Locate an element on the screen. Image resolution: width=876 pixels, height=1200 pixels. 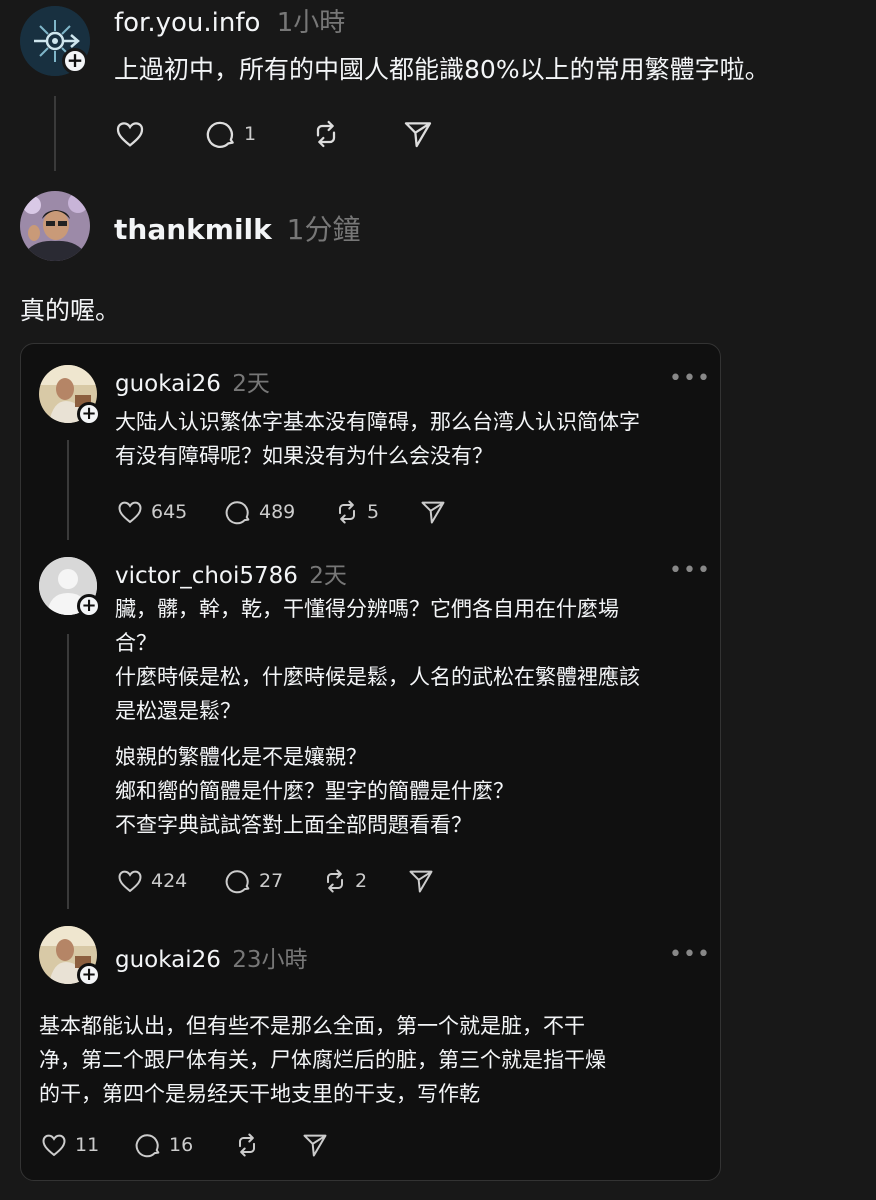
post-time: 1小時 is located at coordinates (311, 23).